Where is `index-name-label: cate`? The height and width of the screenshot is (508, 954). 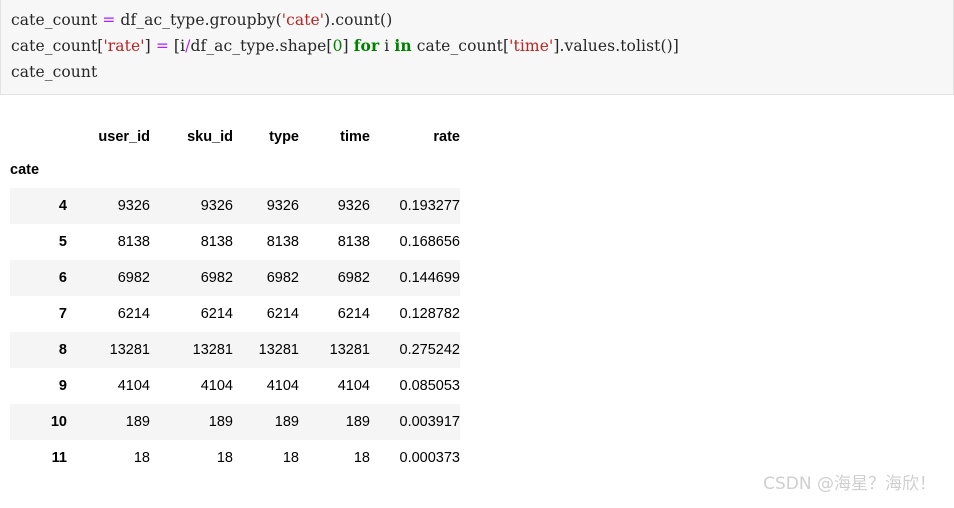
index-name-label: cate is located at coordinates (25, 170).